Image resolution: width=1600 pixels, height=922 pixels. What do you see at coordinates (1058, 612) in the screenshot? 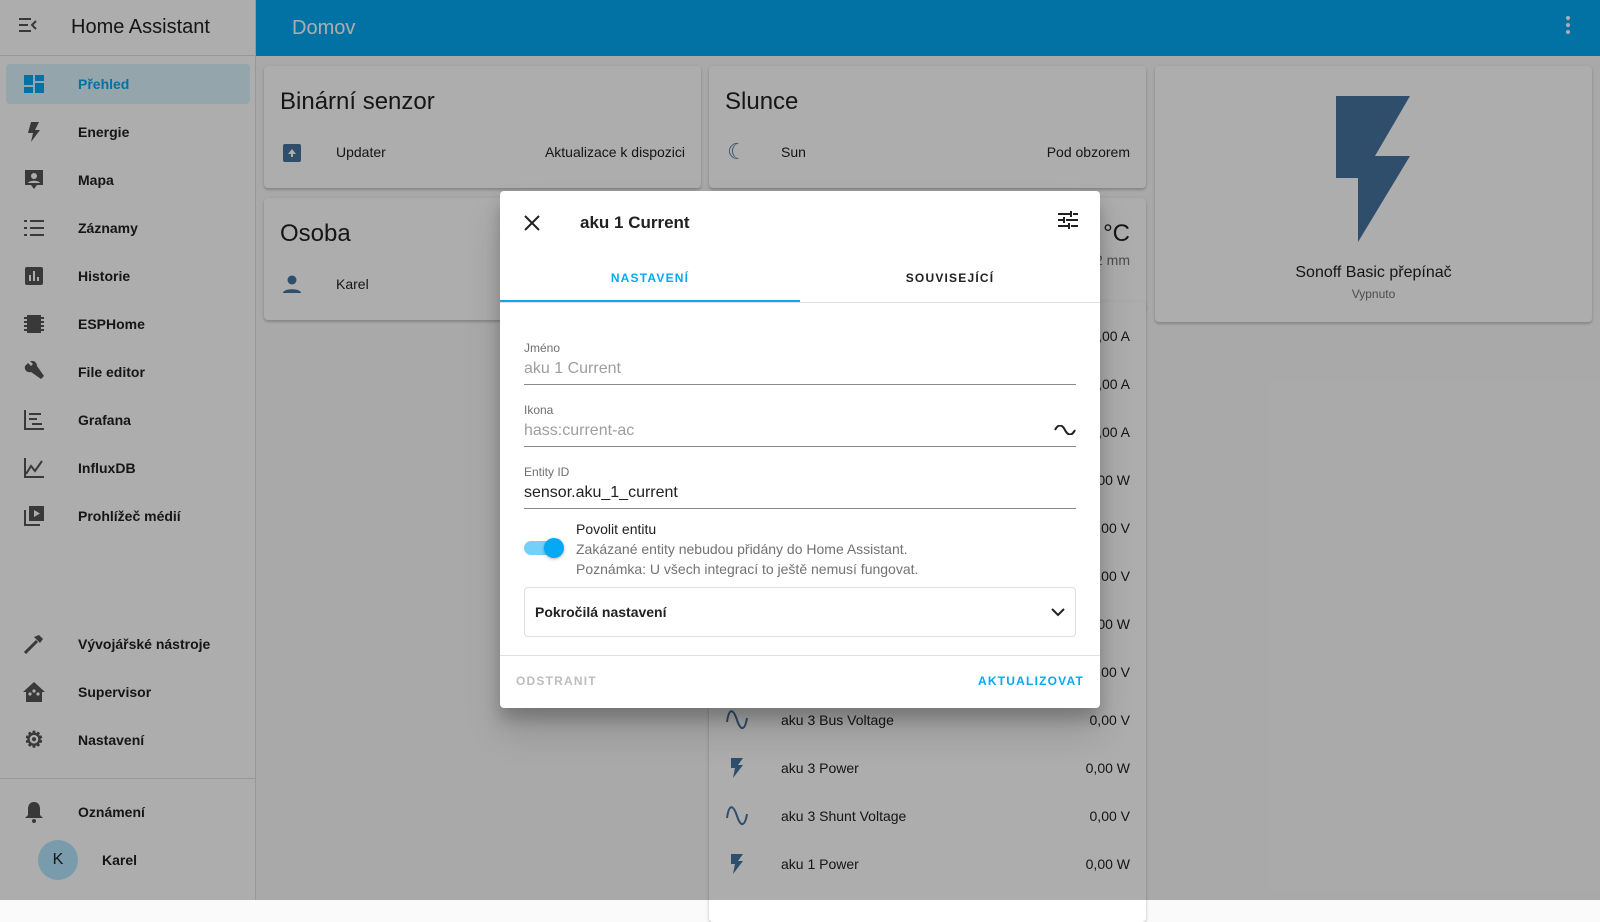
I see `chevron-down-icon` at bounding box center [1058, 612].